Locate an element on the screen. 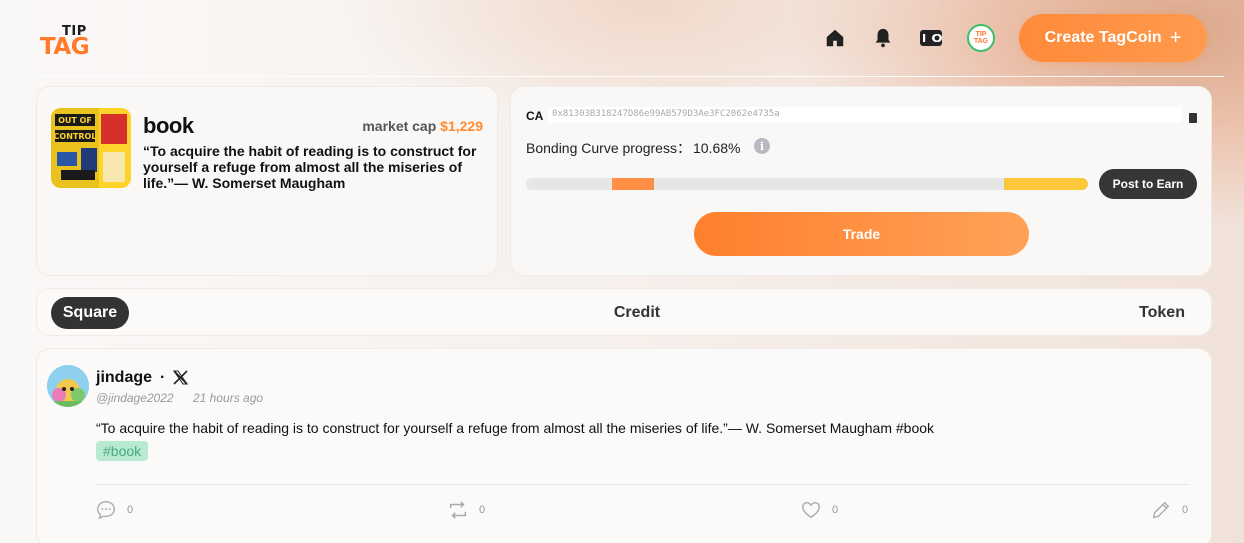 Image resolution: width=1244 pixels, height=543 pixels. pencil-icon is located at coordinates (1161, 510).